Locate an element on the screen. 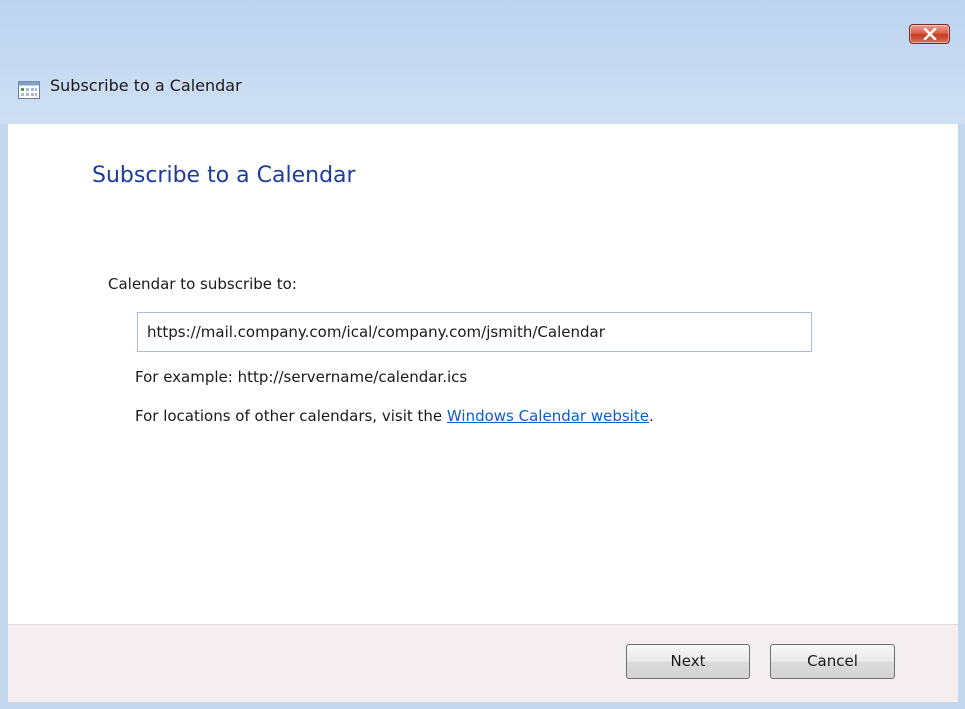 The width and height of the screenshot is (965, 709). calendar-icon is located at coordinates (29, 90).